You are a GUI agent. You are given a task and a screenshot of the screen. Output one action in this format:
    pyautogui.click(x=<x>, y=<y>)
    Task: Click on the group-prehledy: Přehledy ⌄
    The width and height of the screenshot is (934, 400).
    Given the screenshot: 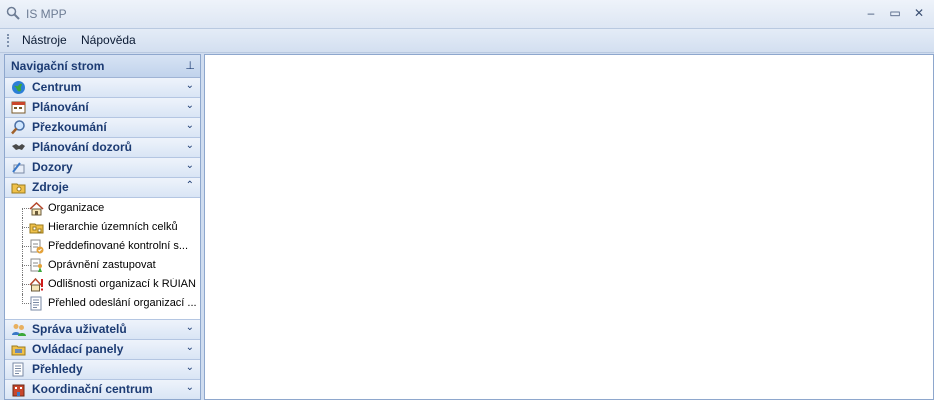 What is the action you would take?
    pyautogui.click(x=102, y=370)
    